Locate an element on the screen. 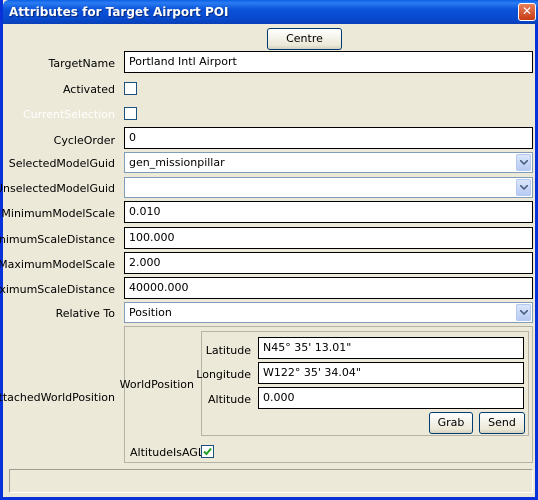 The image size is (538, 500). close-button: ✕ is located at coordinates (527, 12).